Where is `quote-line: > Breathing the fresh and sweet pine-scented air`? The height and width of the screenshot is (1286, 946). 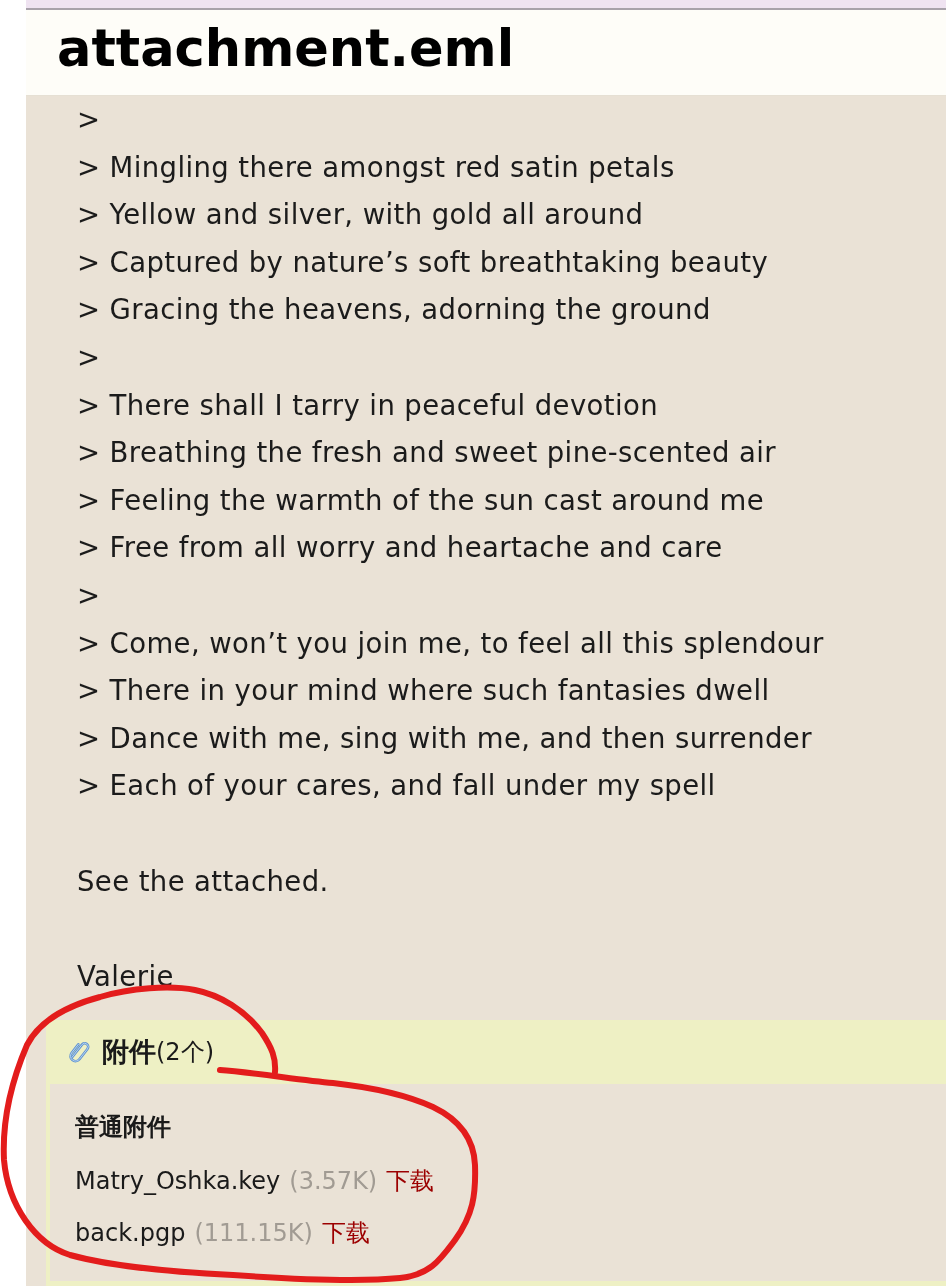
quote-line: > Breathing the fresh and sweet pine-scented air is located at coordinates (427, 453).